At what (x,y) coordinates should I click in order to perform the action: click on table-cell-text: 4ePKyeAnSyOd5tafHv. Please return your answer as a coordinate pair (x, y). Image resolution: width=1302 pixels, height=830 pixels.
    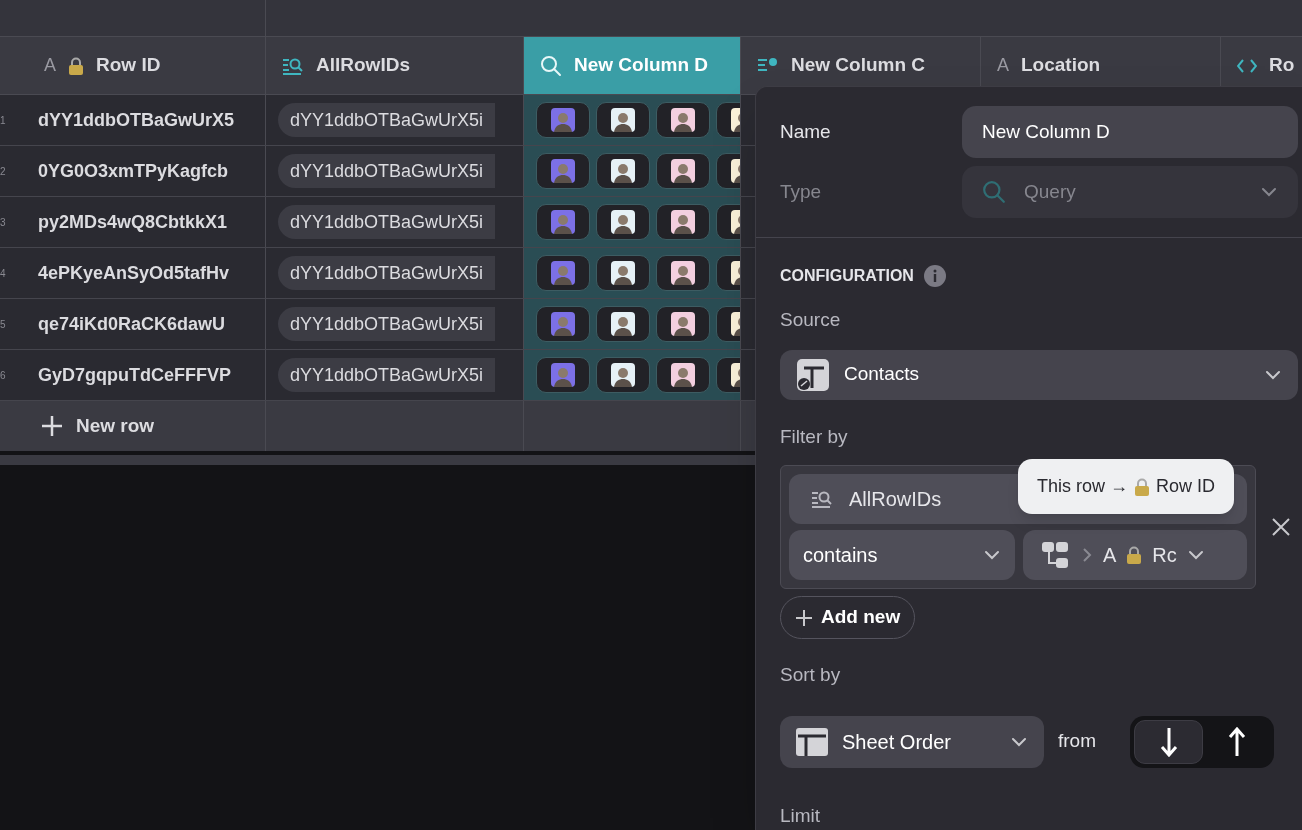
    Looking at the image, I should click on (134, 273).